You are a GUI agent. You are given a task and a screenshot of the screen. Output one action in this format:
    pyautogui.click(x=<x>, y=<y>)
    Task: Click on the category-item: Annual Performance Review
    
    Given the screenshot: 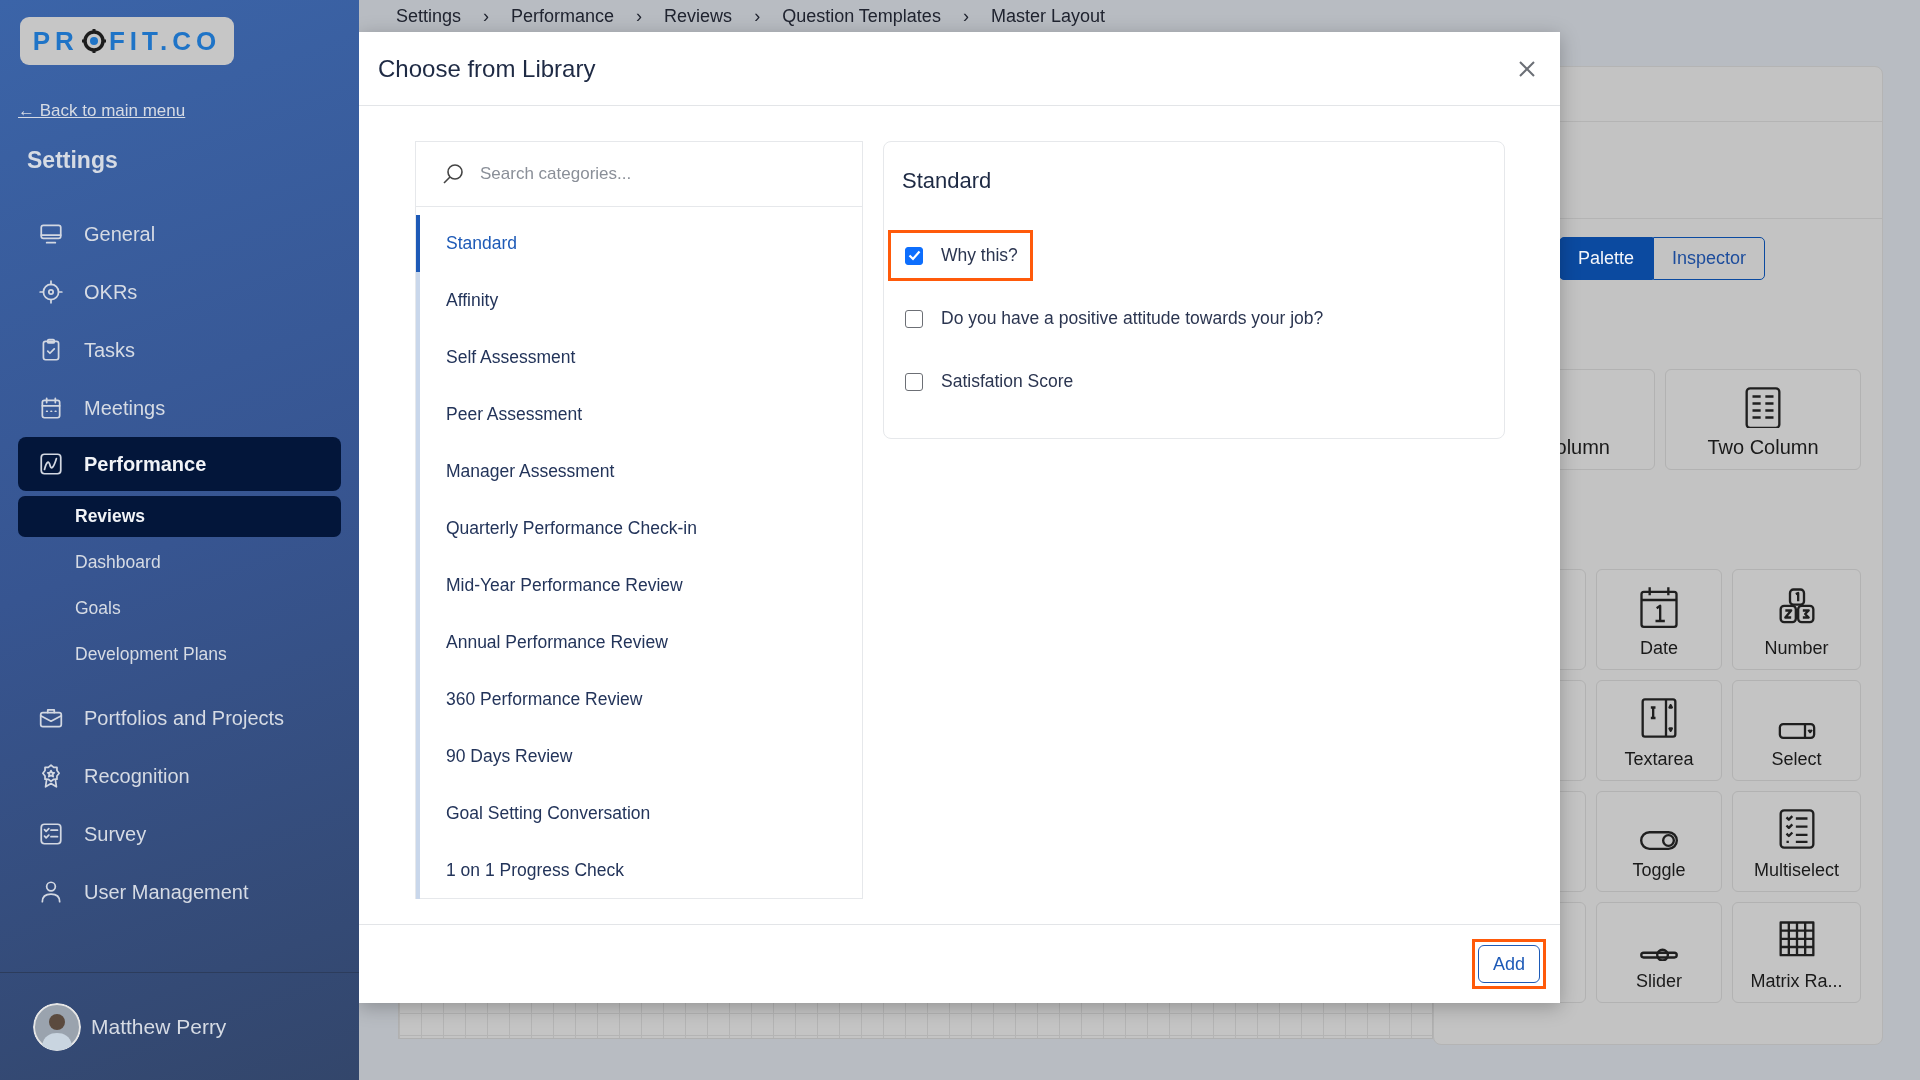 What is the action you would take?
    pyautogui.click(x=639, y=642)
    